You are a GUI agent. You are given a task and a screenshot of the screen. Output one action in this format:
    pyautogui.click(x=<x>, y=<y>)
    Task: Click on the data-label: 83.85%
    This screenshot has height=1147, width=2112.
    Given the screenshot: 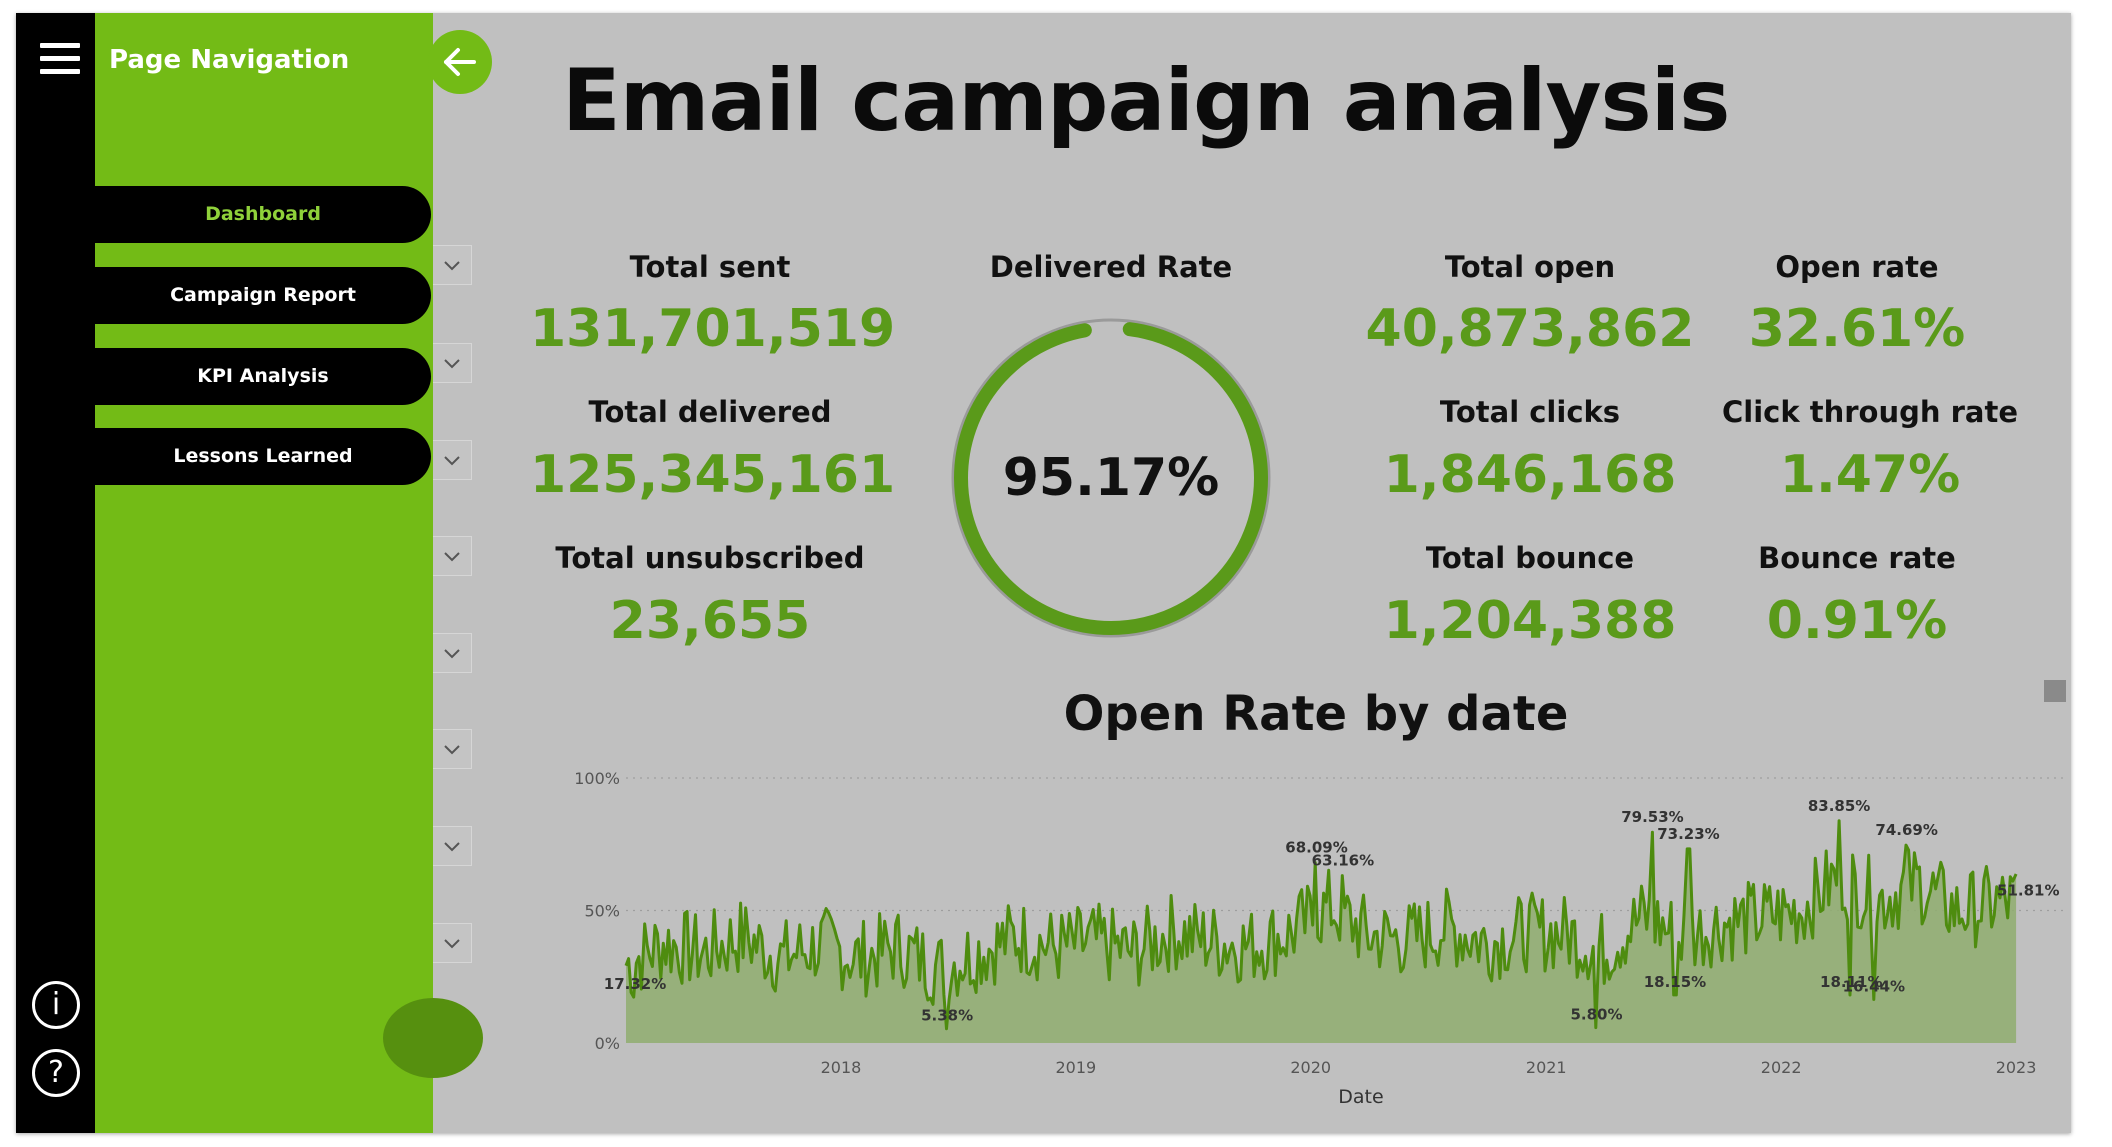 What is the action you would take?
    pyautogui.click(x=1839, y=806)
    